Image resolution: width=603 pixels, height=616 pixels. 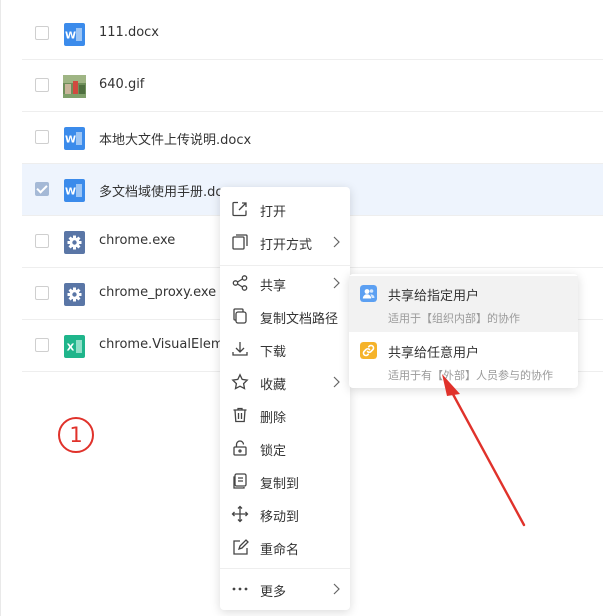 What do you see at coordinates (240, 283) in the screenshot?
I see `share-icon` at bounding box center [240, 283].